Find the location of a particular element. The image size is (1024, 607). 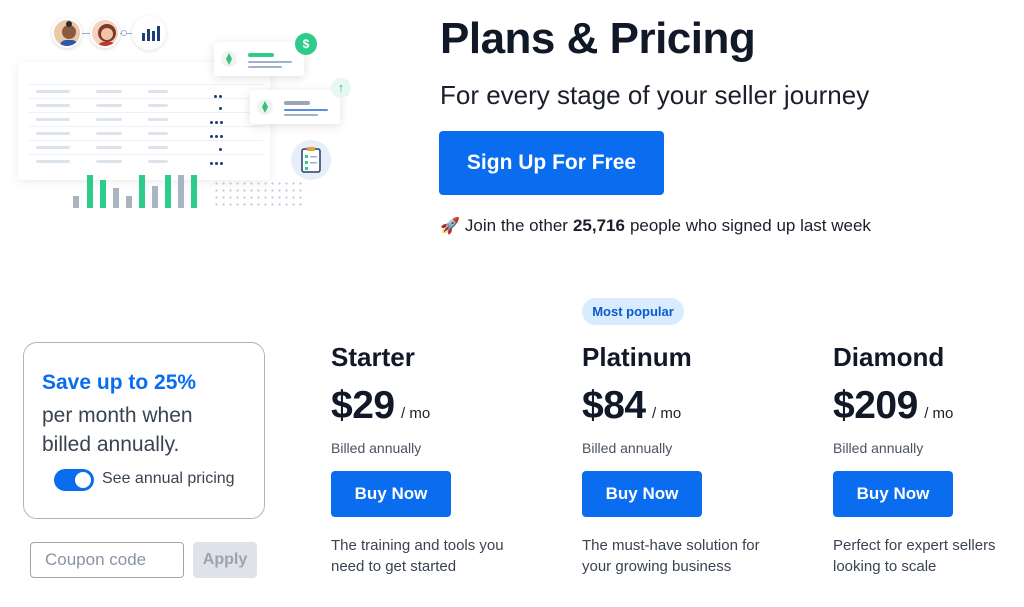

plan-price-row: $29 / mo is located at coordinates (380, 406).